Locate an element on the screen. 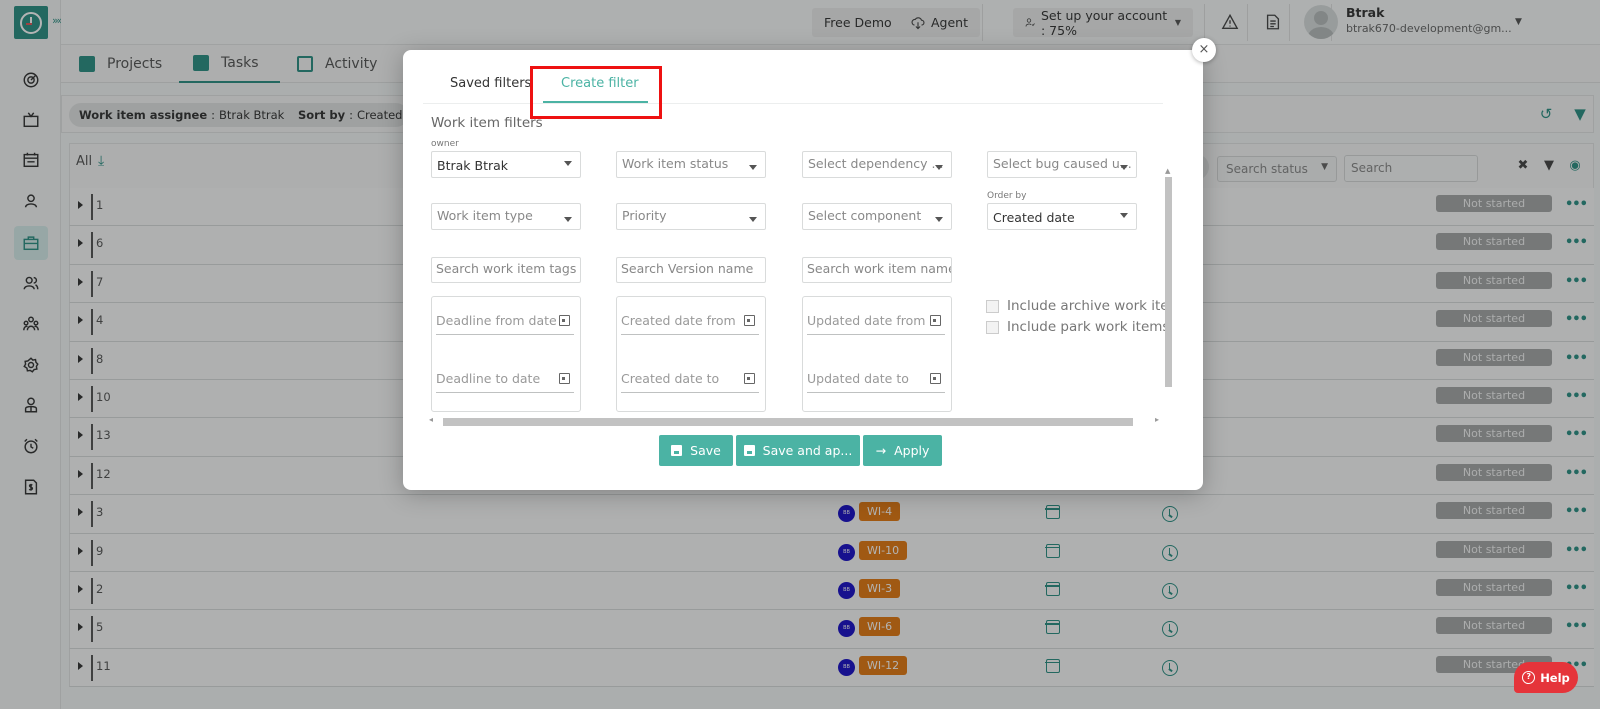 This screenshot has height=709, width=1600. owner-select: Btrak Btrak is located at coordinates (506, 164).